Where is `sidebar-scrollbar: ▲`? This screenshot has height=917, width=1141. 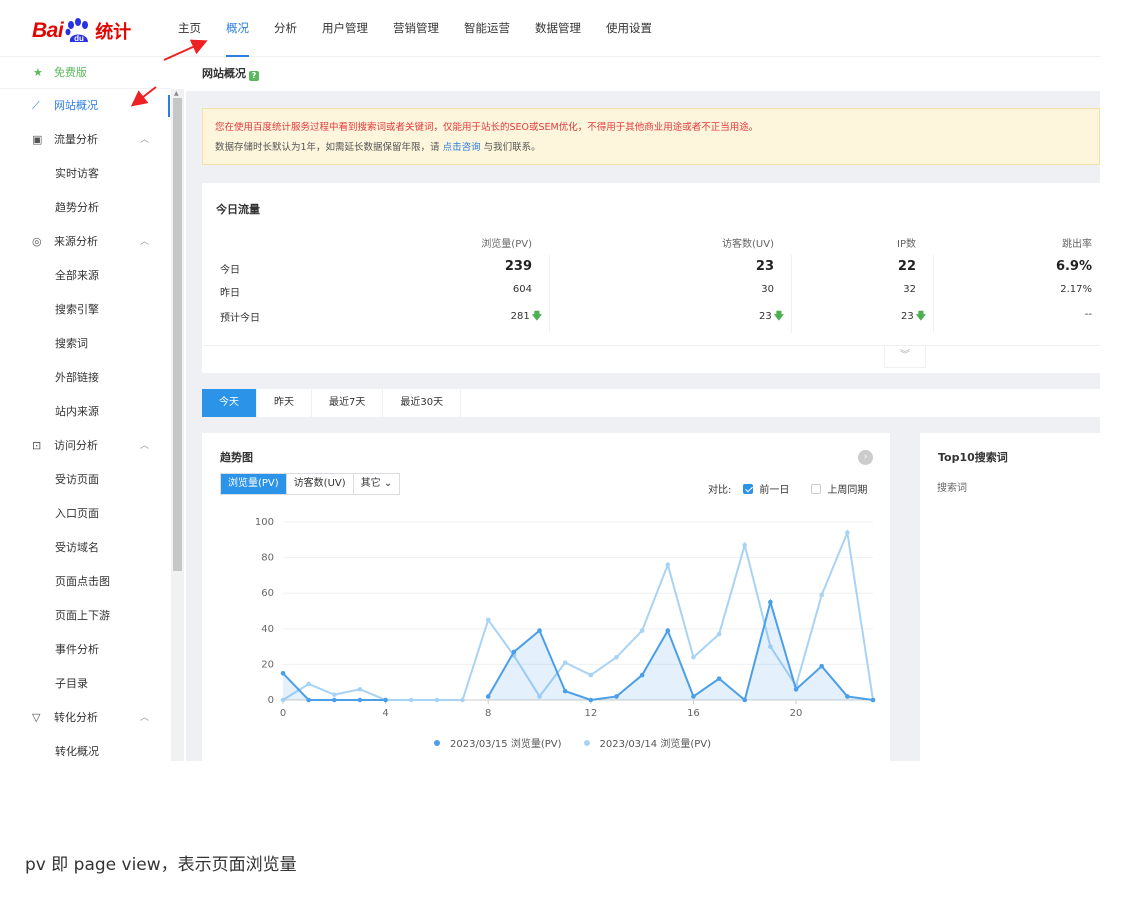 sidebar-scrollbar: ▲ is located at coordinates (177, 425).